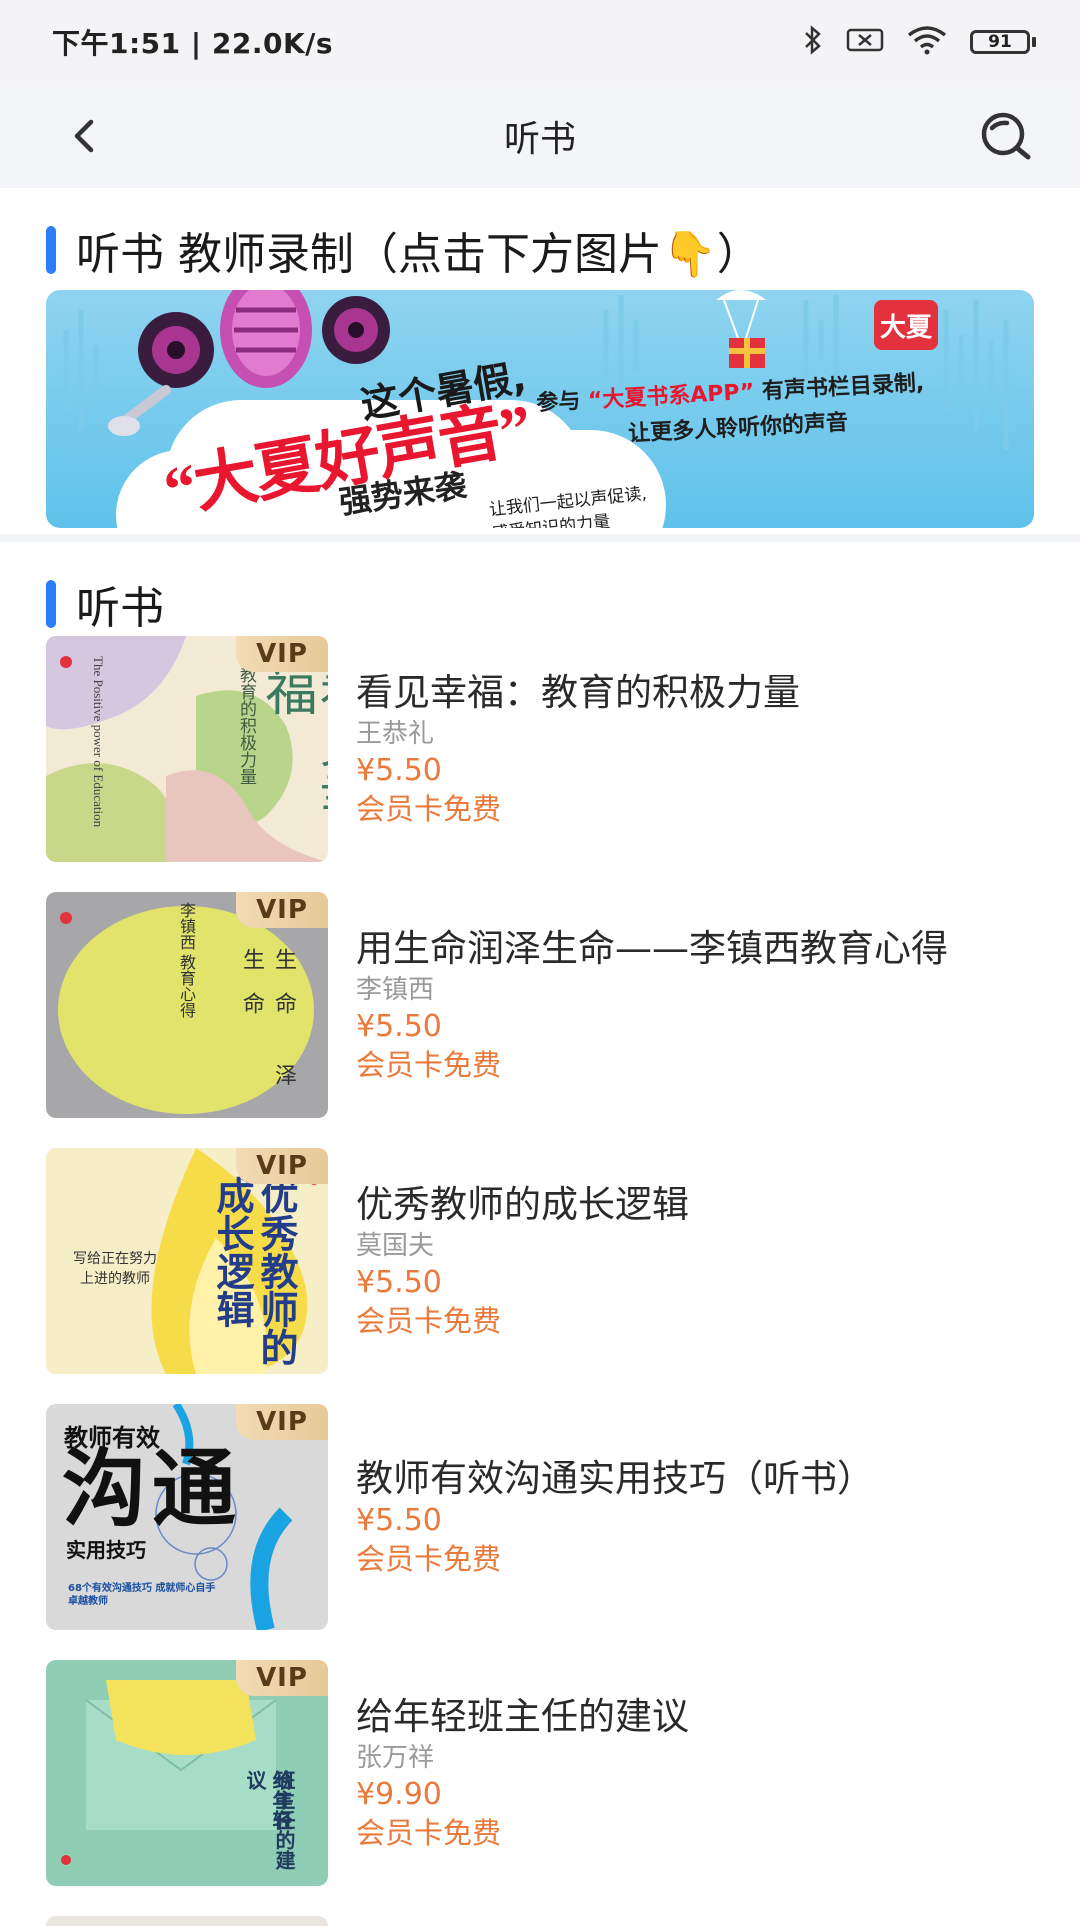 The width and height of the screenshot is (1080, 1926). Describe the element at coordinates (187, 1773) in the screenshot. I see `book-cover: 给年轻 班主任的建议 VIP` at that location.